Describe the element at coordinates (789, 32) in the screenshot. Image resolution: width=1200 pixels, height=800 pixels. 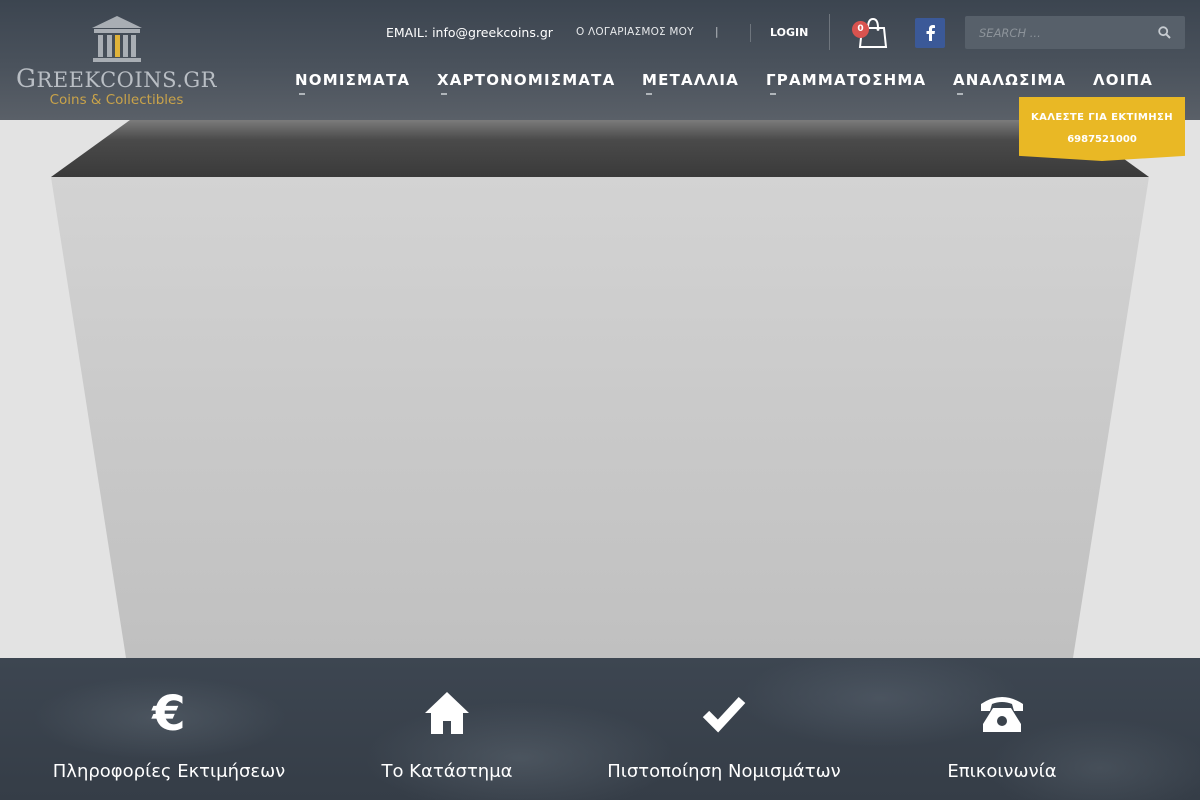
I see `login-link: LOGIN` at that location.